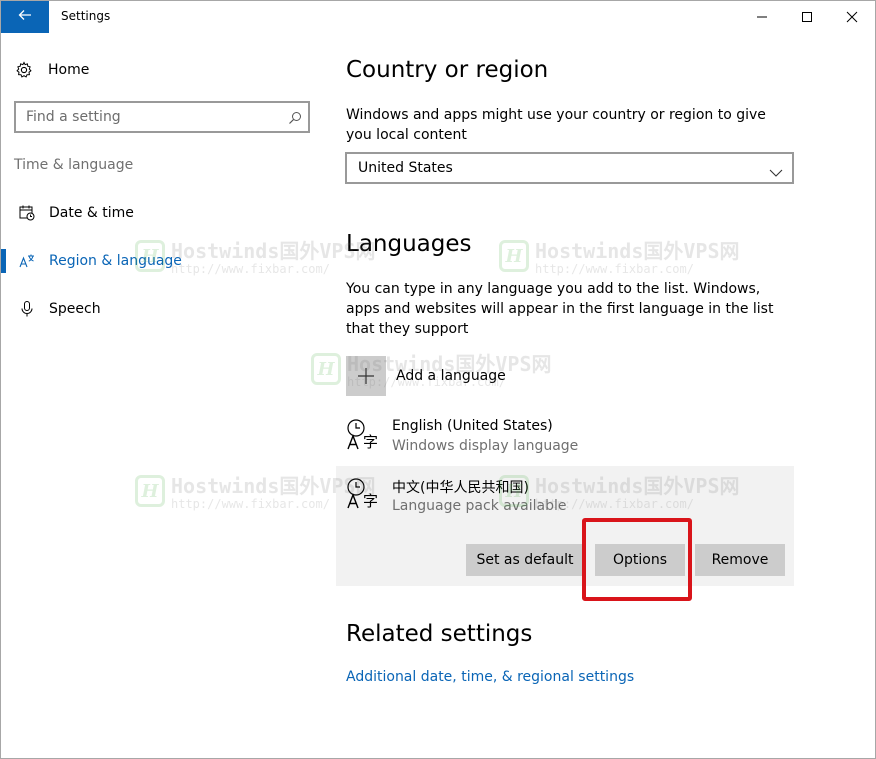  Describe the element at coordinates (438, 17) in the screenshot. I see `title-bar: Settings` at that location.